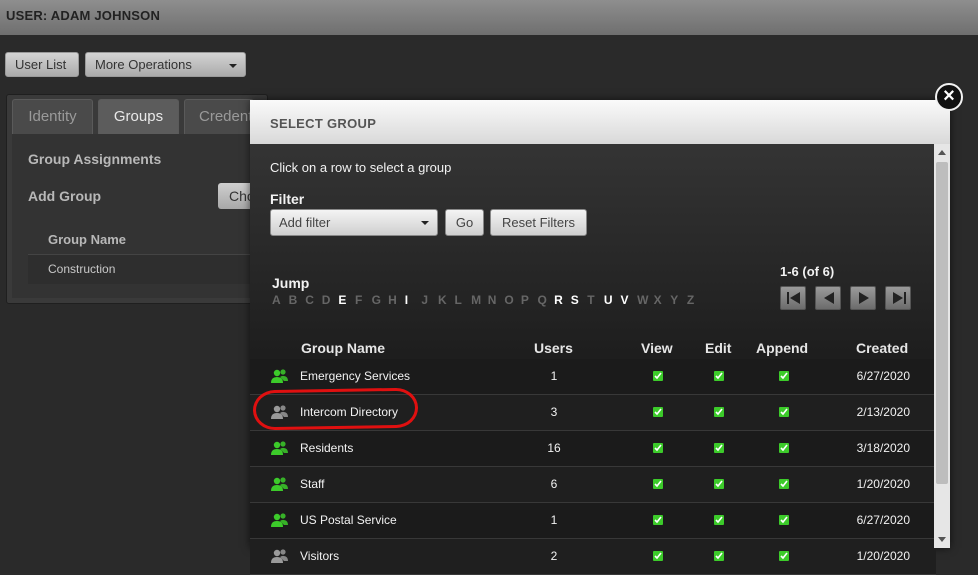 The height and width of the screenshot is (575, 978). Describe the element at coordinates (293, 300) in the screenshot. I see `jump-letter-b: B` at that location.